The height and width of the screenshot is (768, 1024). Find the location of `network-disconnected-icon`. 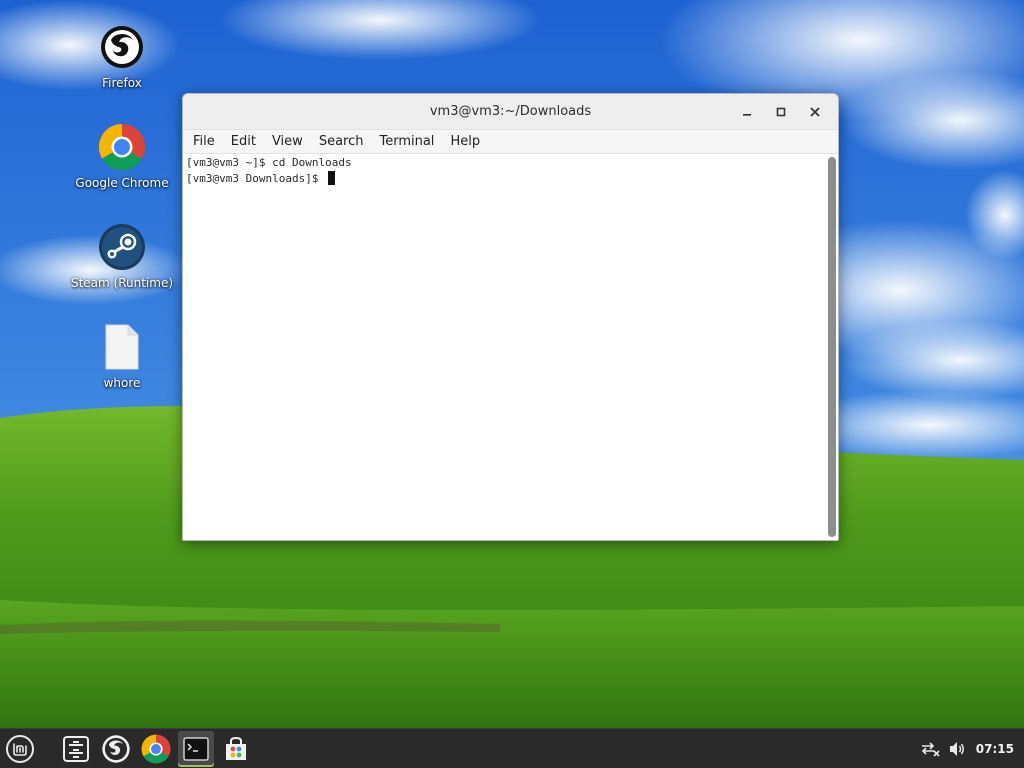

network-disconnected-icon is located at coordinates (930, 749).